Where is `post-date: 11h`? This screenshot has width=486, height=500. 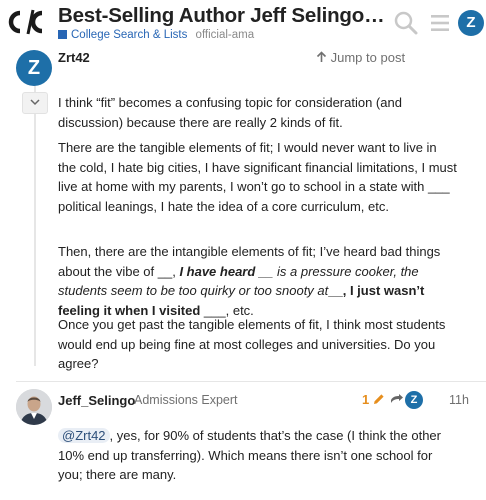 post-date: 11h is located at coordinates (459, 400).